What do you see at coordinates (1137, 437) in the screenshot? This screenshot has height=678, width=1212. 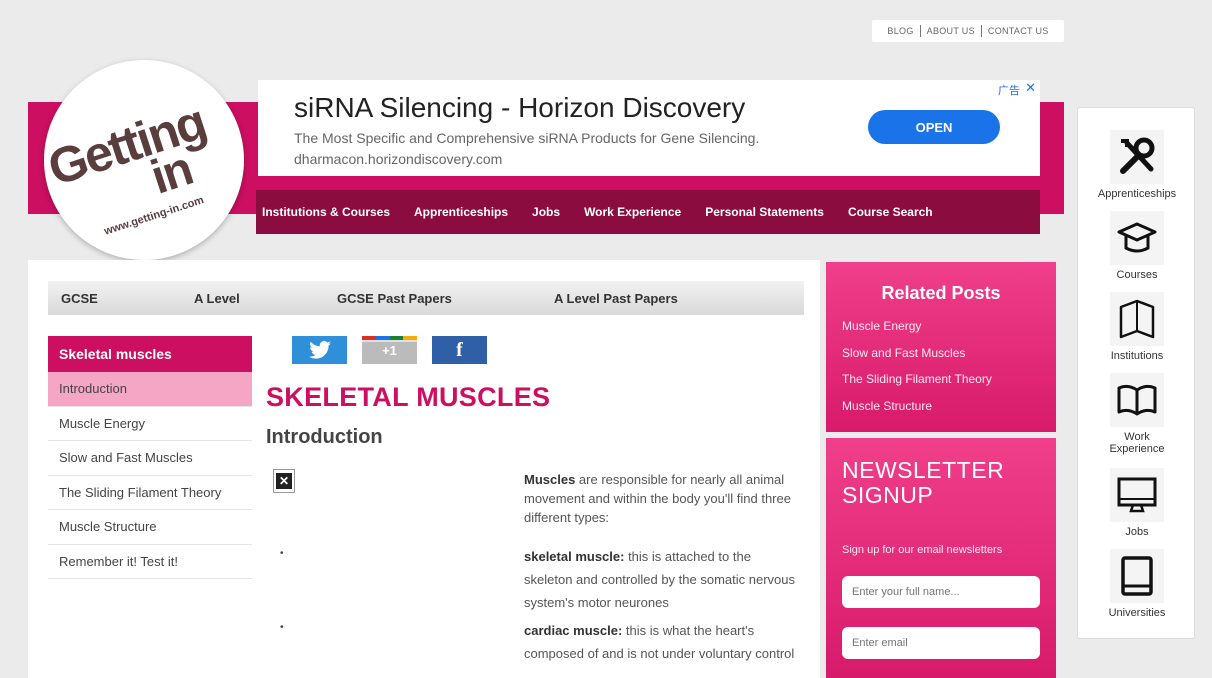 I see `iconbar-label-line1: Work` at bounding box center [1137, 437].